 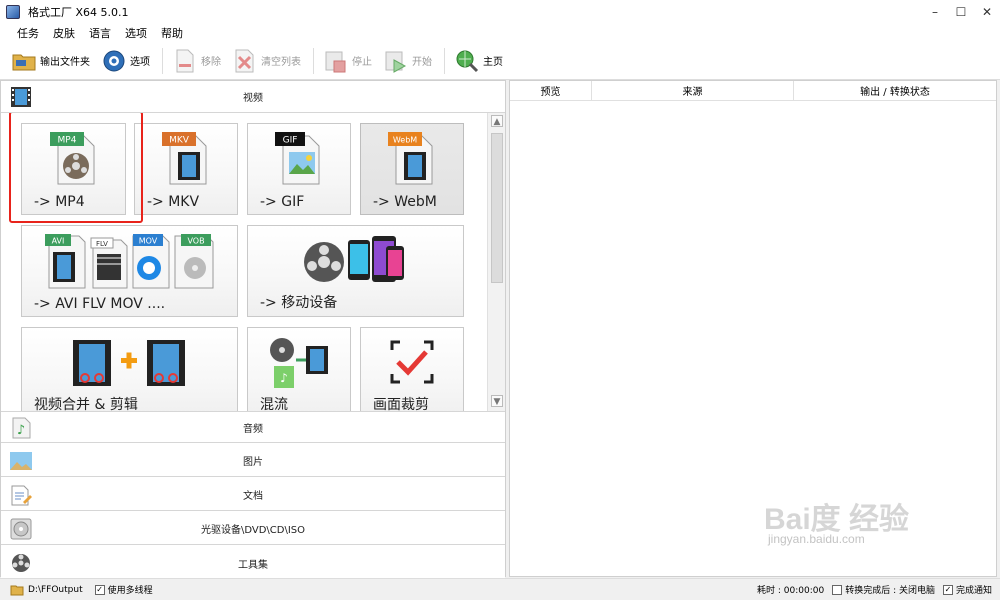 I want to click on tools-reel-icon, so click(x=21, y=563).